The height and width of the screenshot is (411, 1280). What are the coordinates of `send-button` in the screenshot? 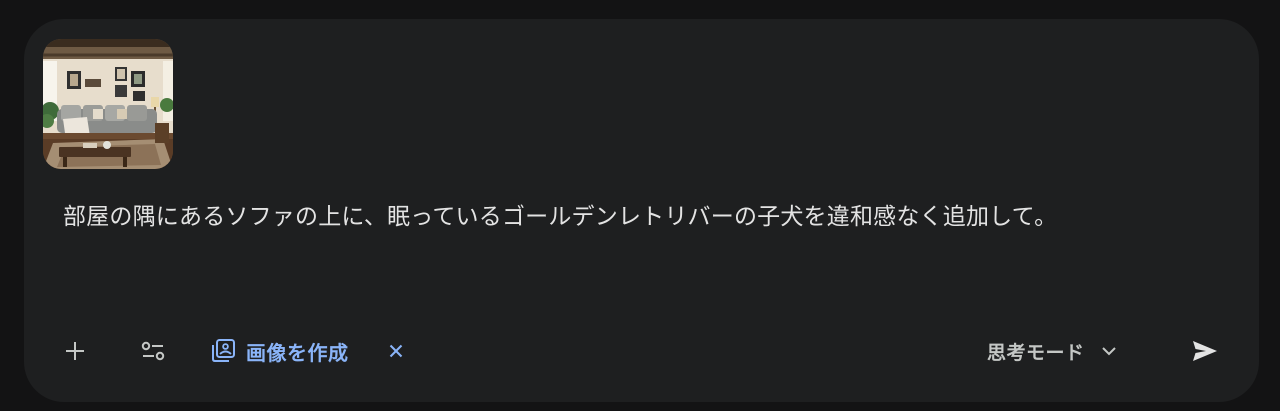 It's located at (1205, 351).